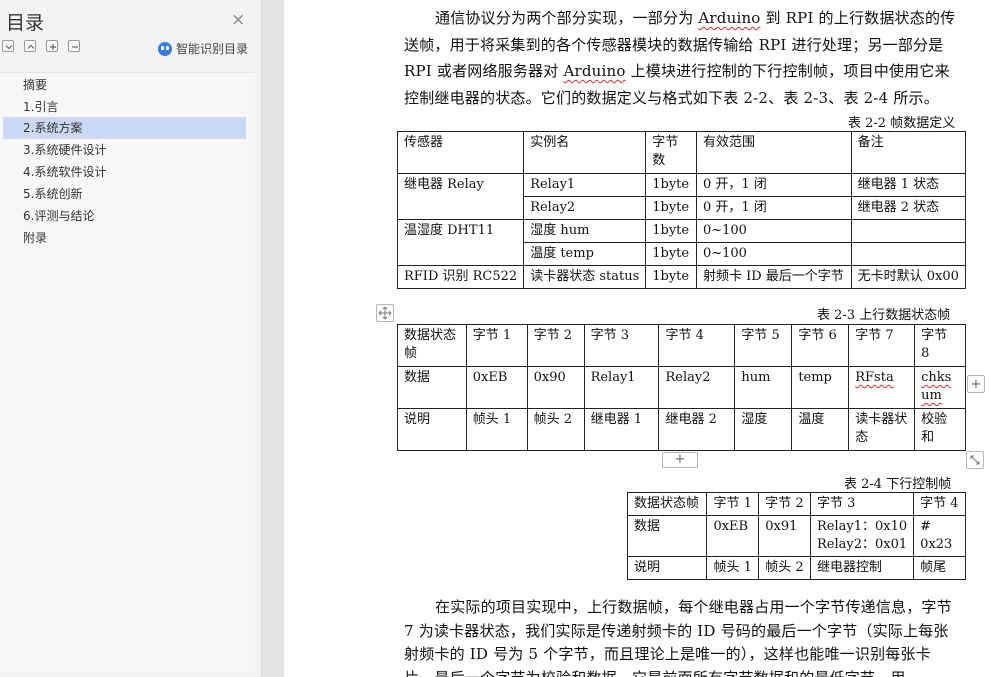 This screenshot has height=677, width=989. What do you see at coordinates (124, 172) in the screenshot?
I see `toc-item-software: 4.系统软件设计` at bounding box center [124, 172].